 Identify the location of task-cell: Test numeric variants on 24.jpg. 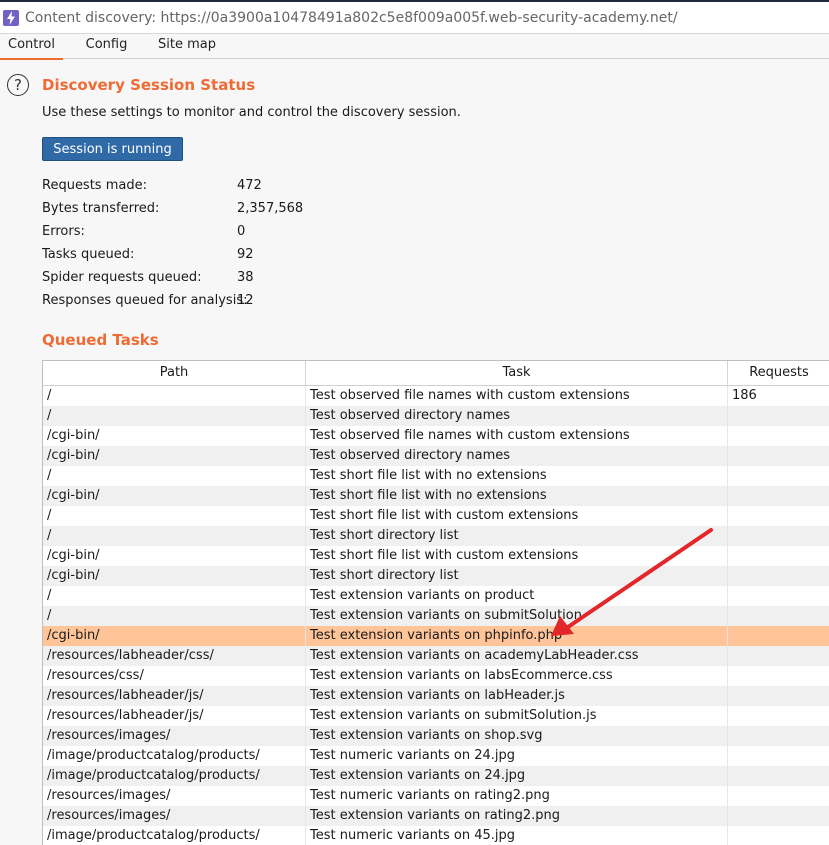
(517, 756).